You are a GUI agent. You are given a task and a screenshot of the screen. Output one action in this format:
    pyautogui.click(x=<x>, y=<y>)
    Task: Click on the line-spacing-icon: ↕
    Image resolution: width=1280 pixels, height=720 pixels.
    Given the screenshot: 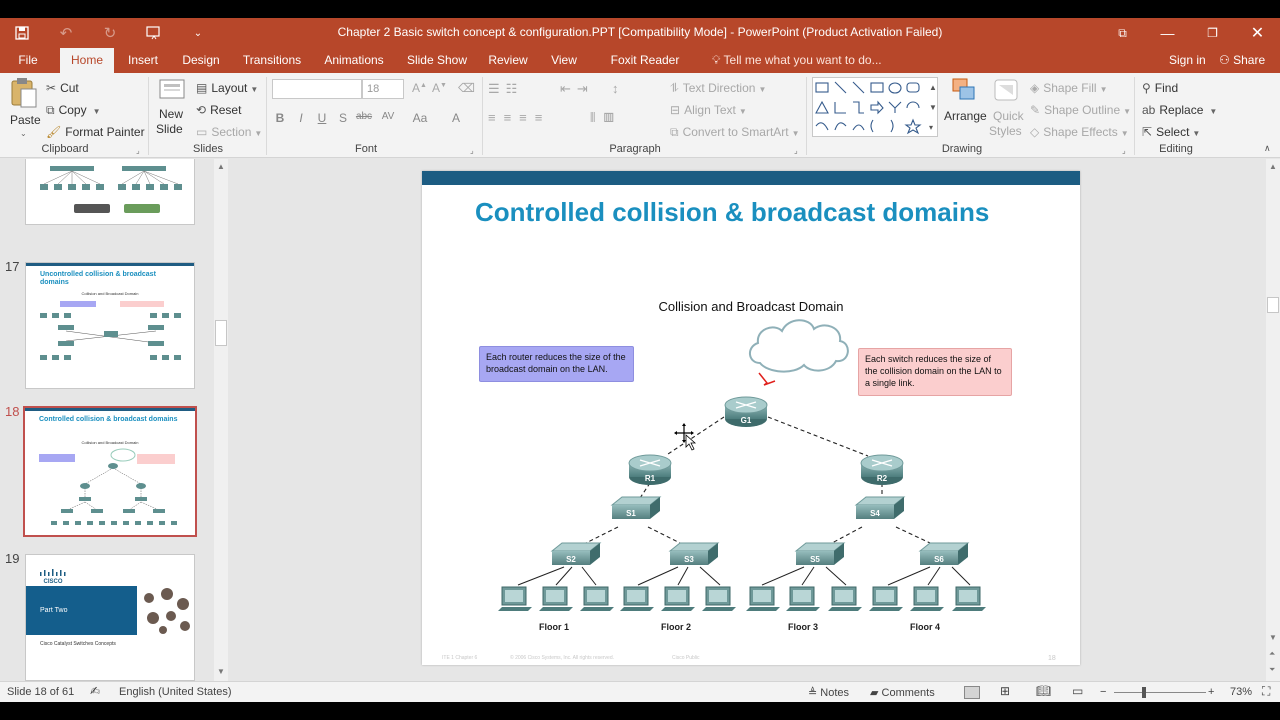 What is the action you would take?
    pyautogui.click(x=615, y=88)
    